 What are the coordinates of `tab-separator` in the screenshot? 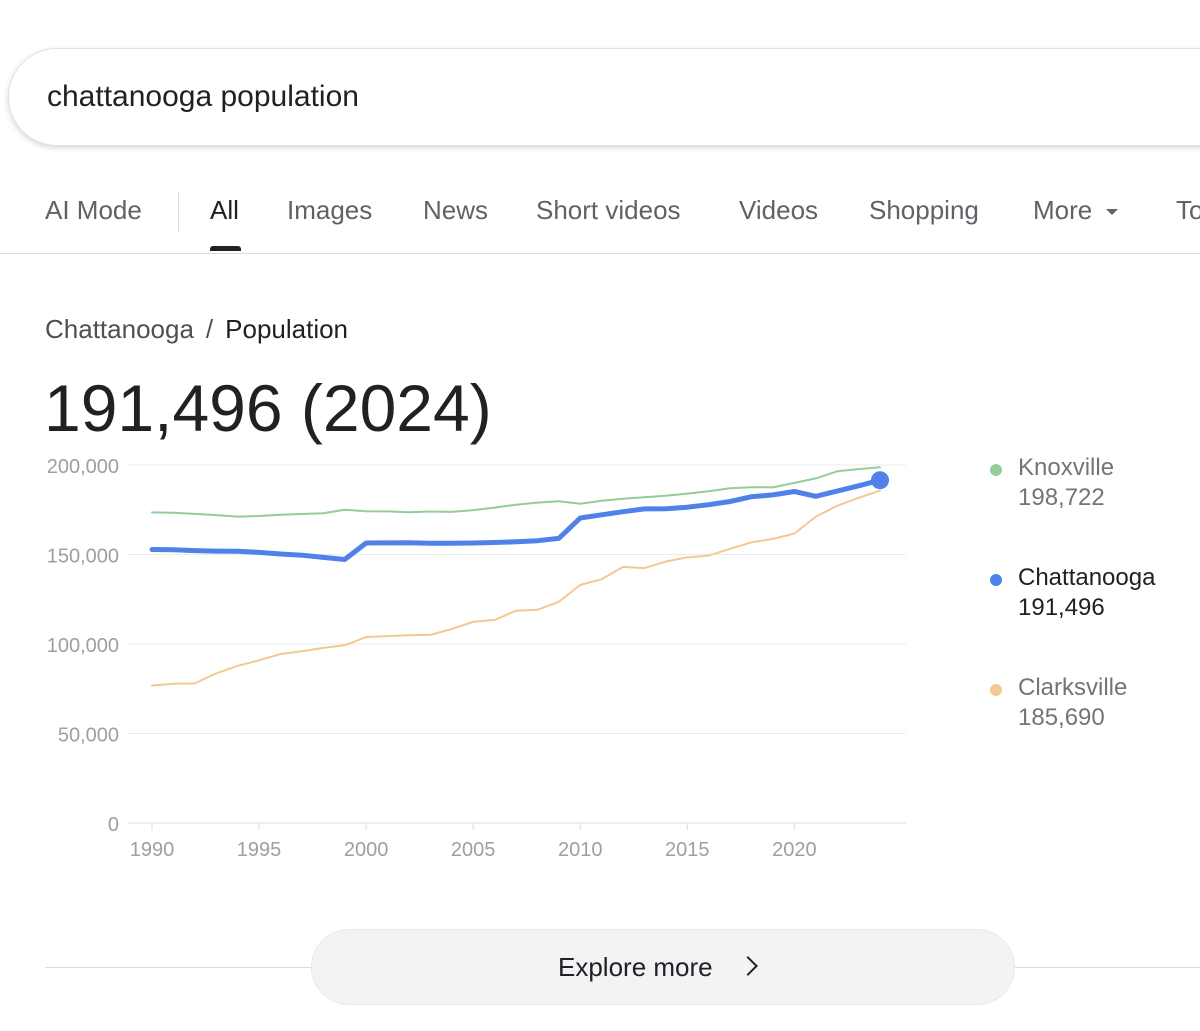 It's located at (178, 212).